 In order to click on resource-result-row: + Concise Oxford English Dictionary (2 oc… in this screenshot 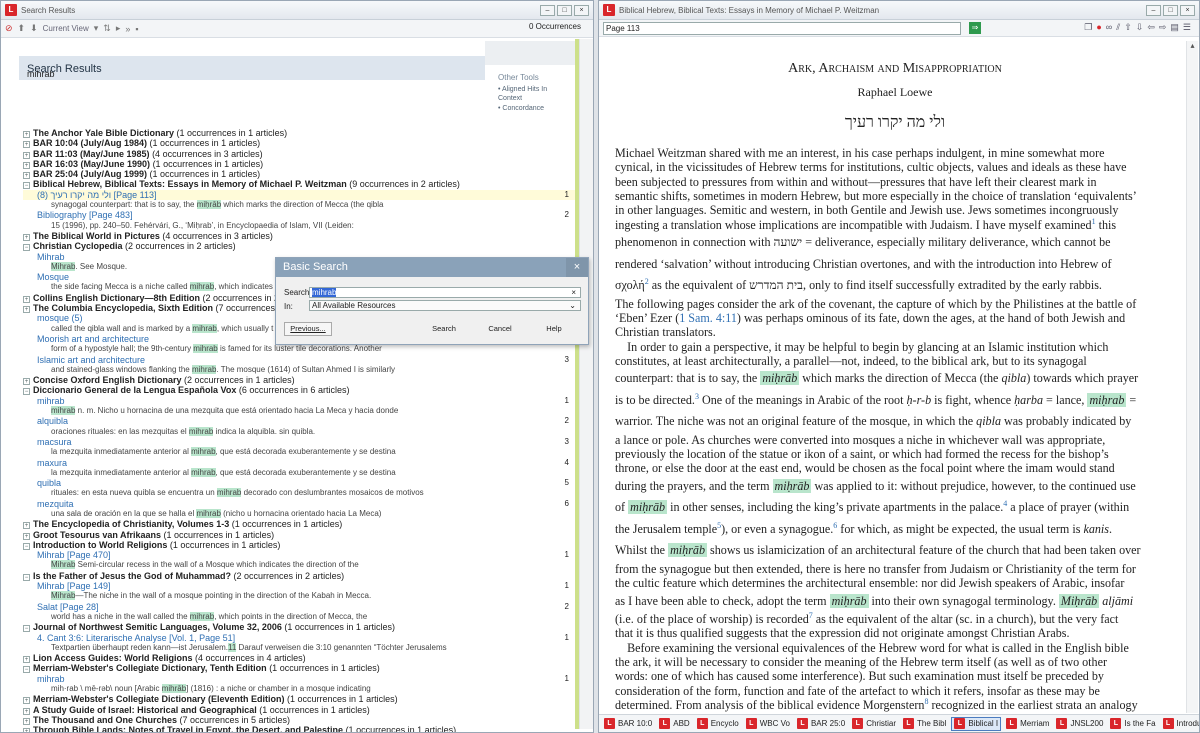, I will do `click(299, 380)`.